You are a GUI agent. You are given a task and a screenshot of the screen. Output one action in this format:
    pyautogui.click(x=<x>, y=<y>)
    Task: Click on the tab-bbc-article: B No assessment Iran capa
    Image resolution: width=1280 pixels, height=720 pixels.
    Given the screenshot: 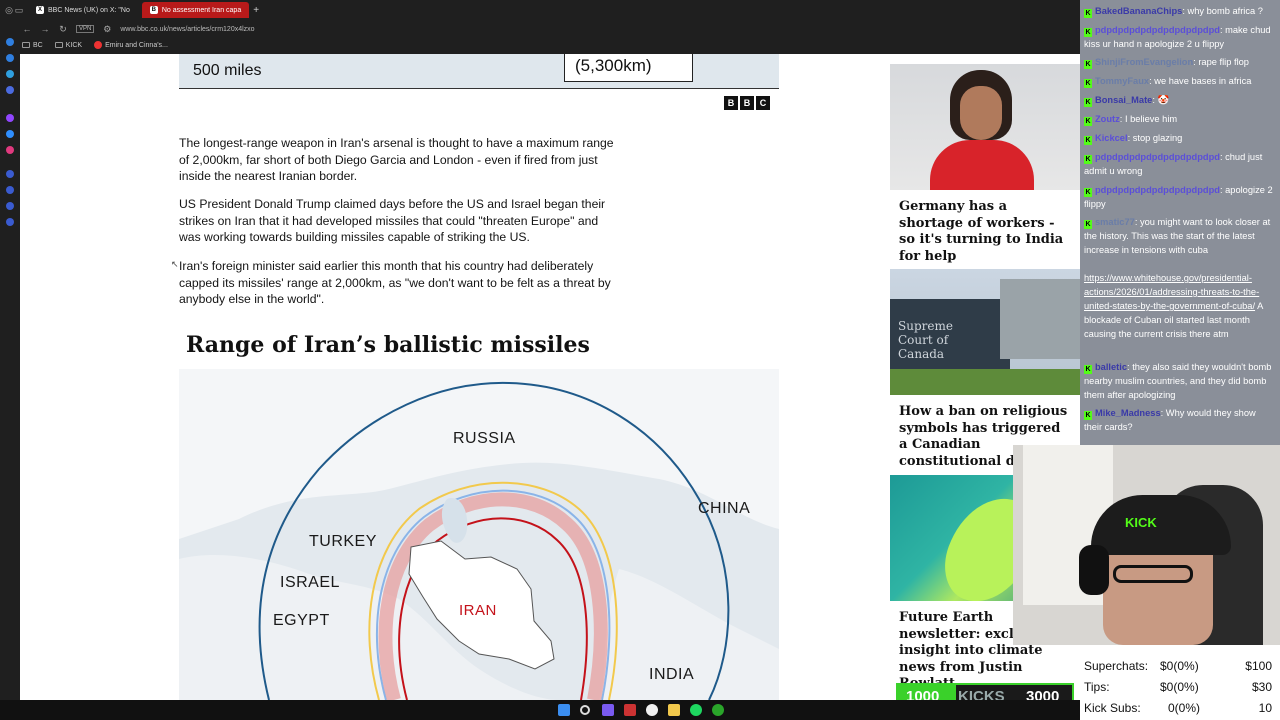 What is the action you would take?
    pyautogui.click(x=195, y=10)
    